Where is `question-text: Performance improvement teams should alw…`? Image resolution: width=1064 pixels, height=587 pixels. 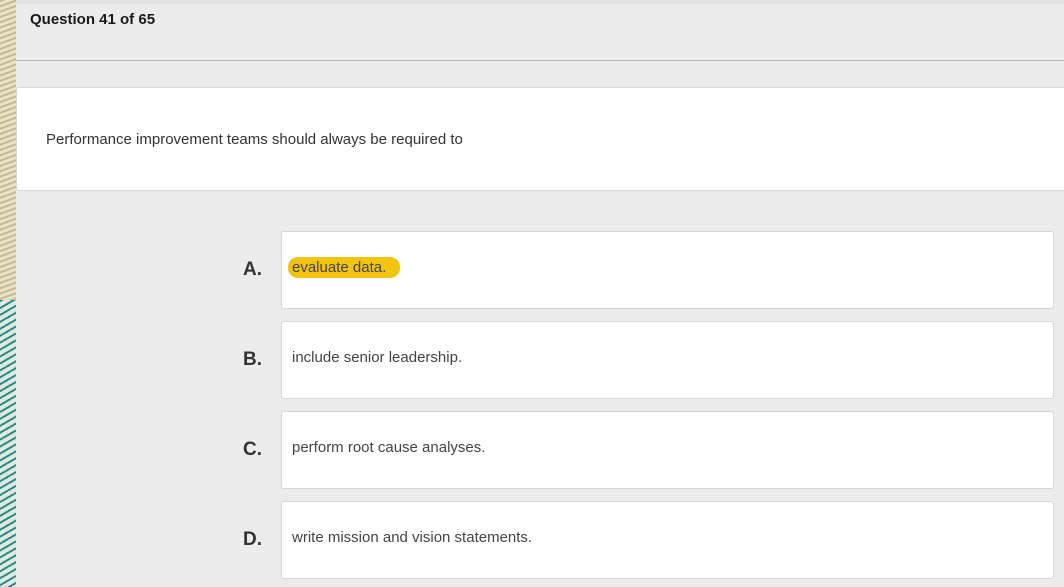 question-text: Performance improvement teams should alw… is located at coordinates (254, 139).